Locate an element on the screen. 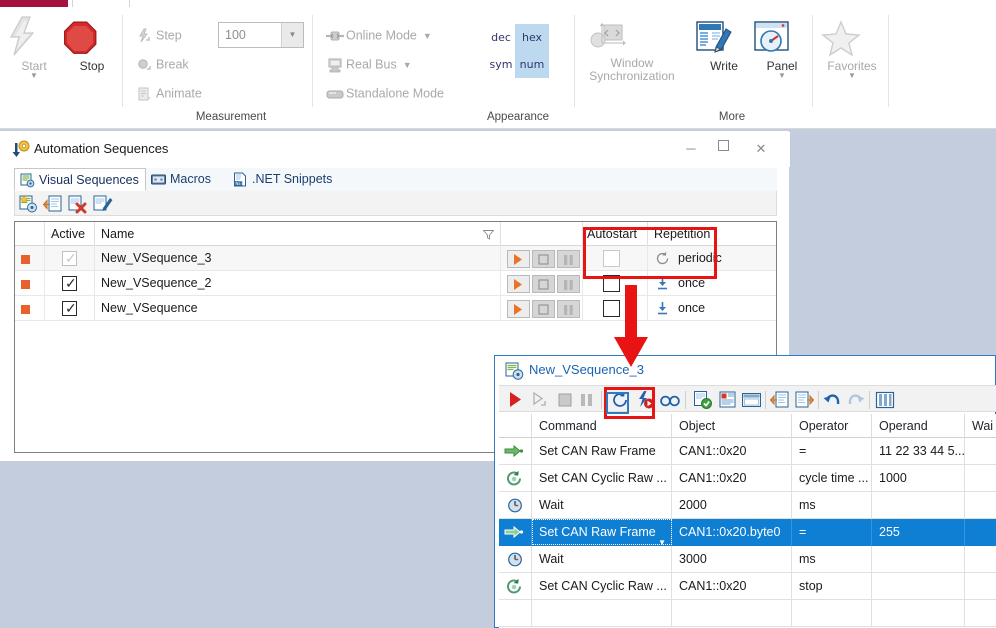  step-item: Step is located at coordinates (158, 35).